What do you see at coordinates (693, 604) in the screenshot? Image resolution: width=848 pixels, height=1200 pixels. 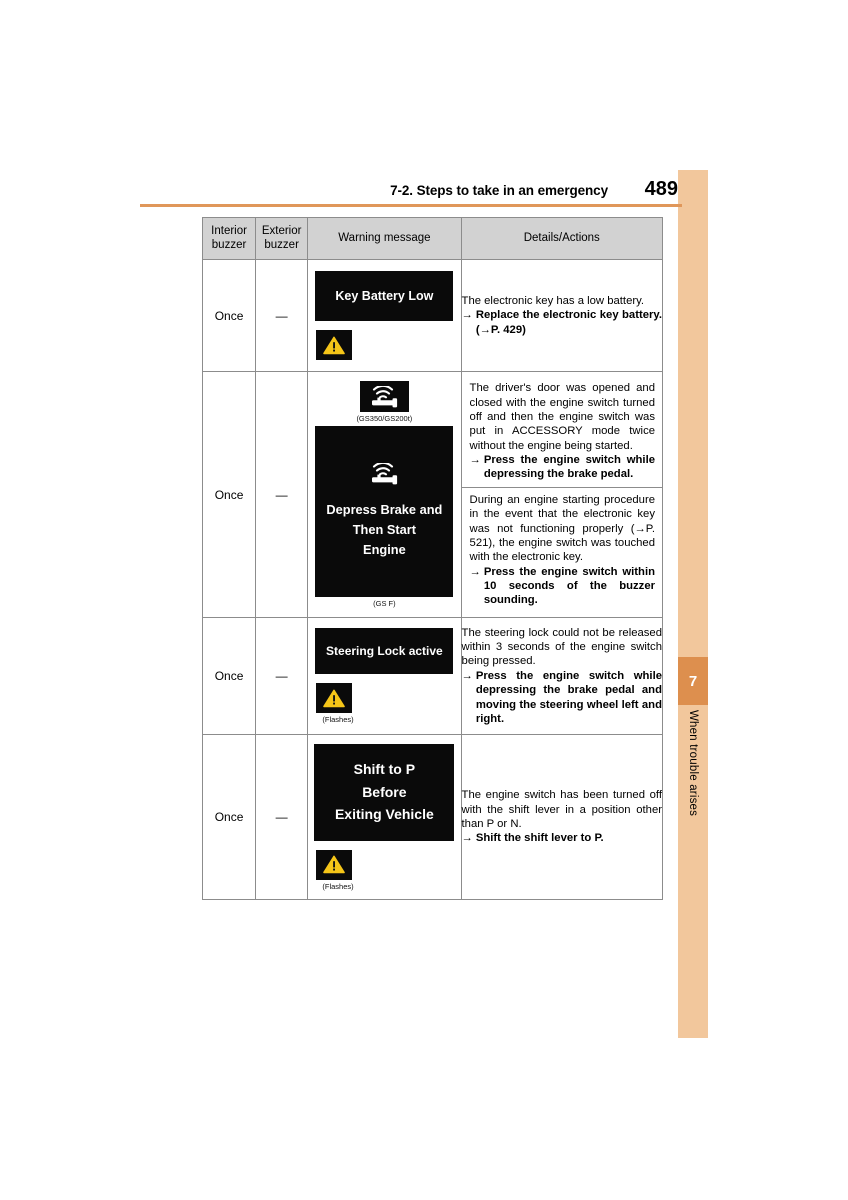 I see `chapter-tab-band` at bounding box center [693, 604].